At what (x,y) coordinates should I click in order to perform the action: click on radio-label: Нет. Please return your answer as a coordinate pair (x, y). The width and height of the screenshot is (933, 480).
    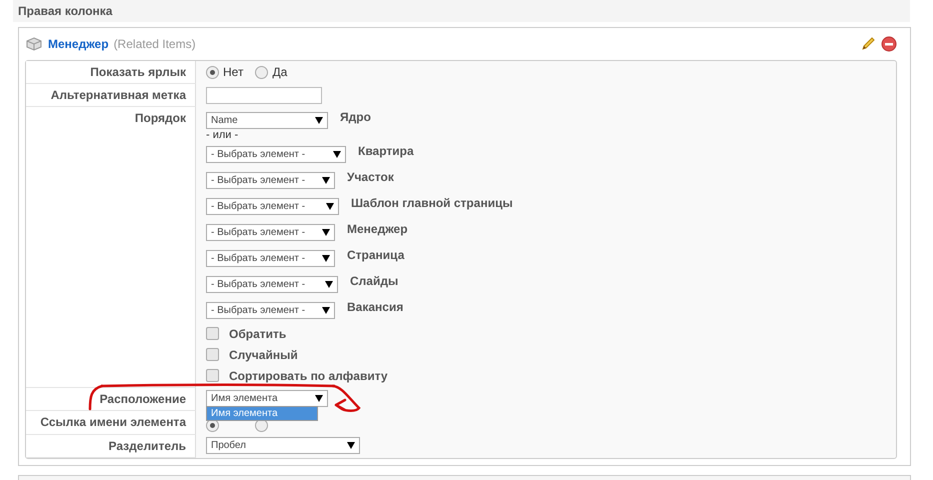
    Looking at the image, I should click on (233, 72).